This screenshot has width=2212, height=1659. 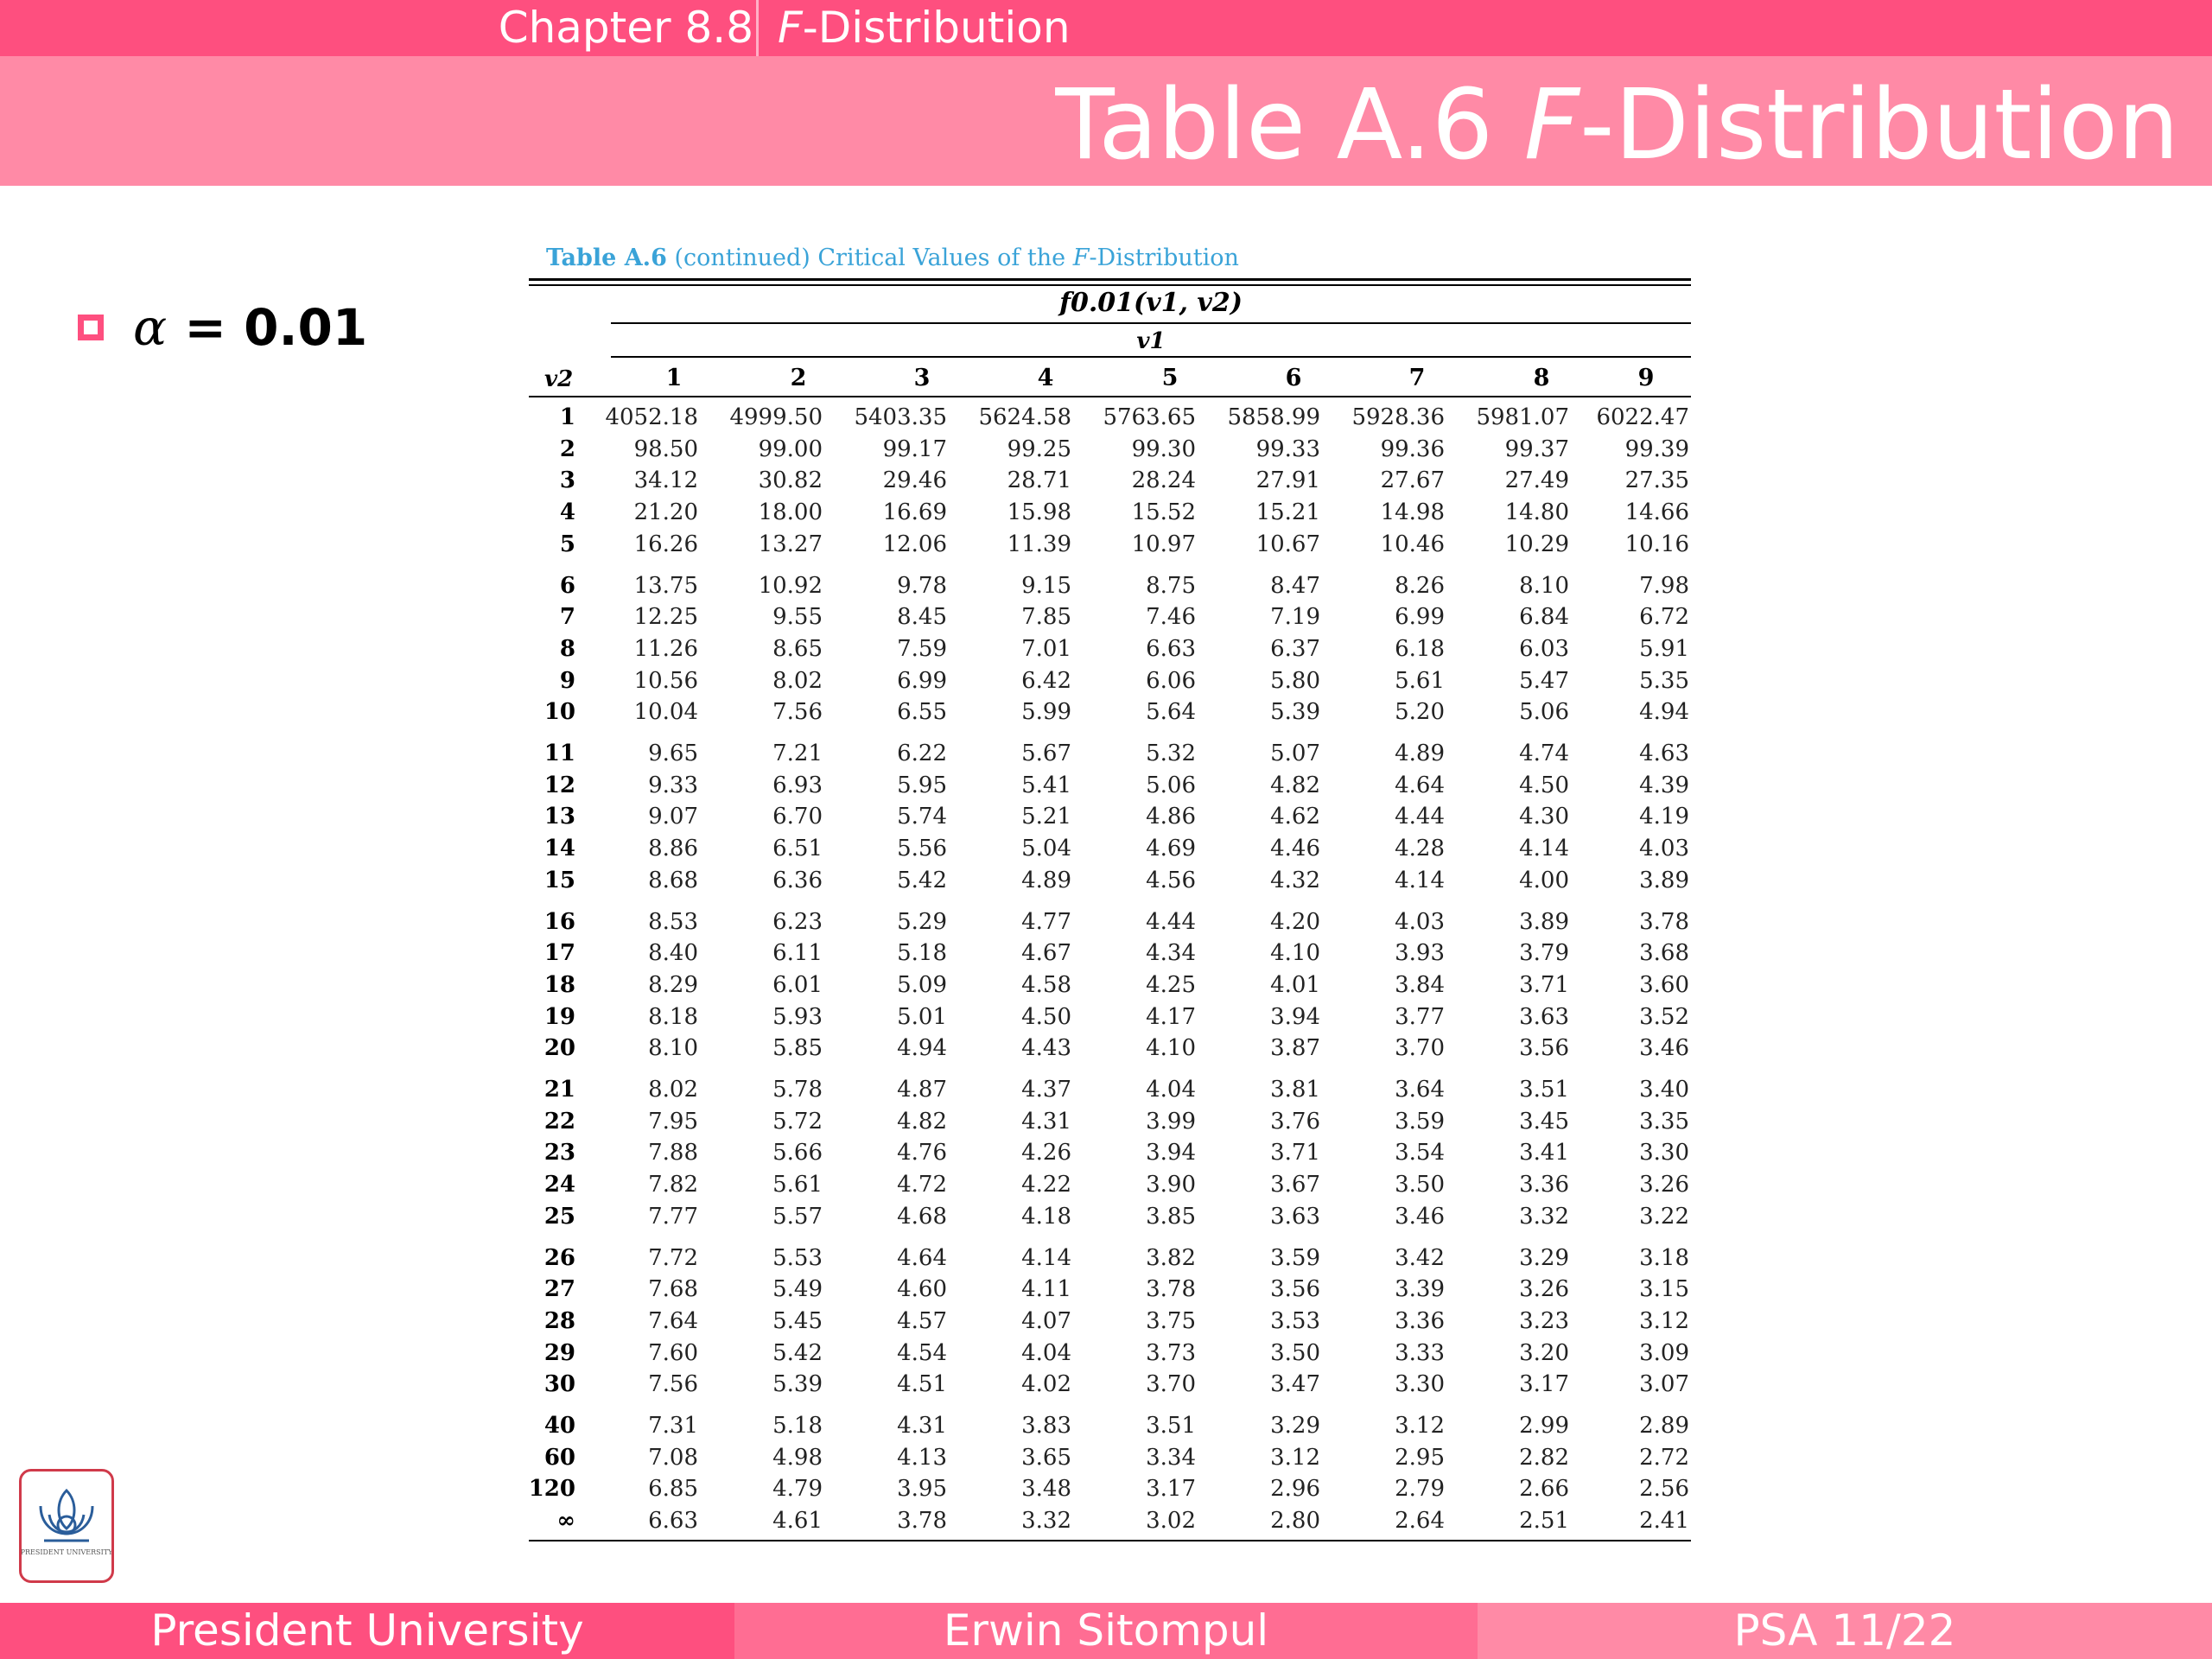 I want to click on university-logo: PRESIDENT UNIVERSITY, so click(x=66, y=1526).